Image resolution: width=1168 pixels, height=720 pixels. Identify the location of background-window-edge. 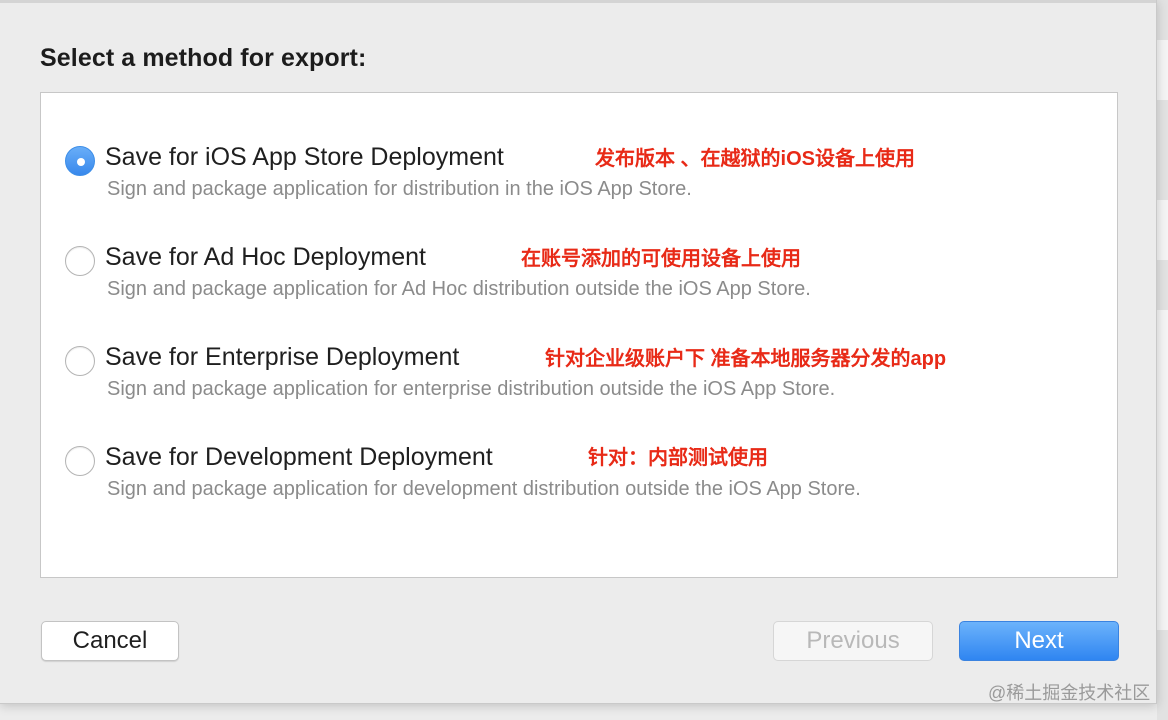
(1162, 360).